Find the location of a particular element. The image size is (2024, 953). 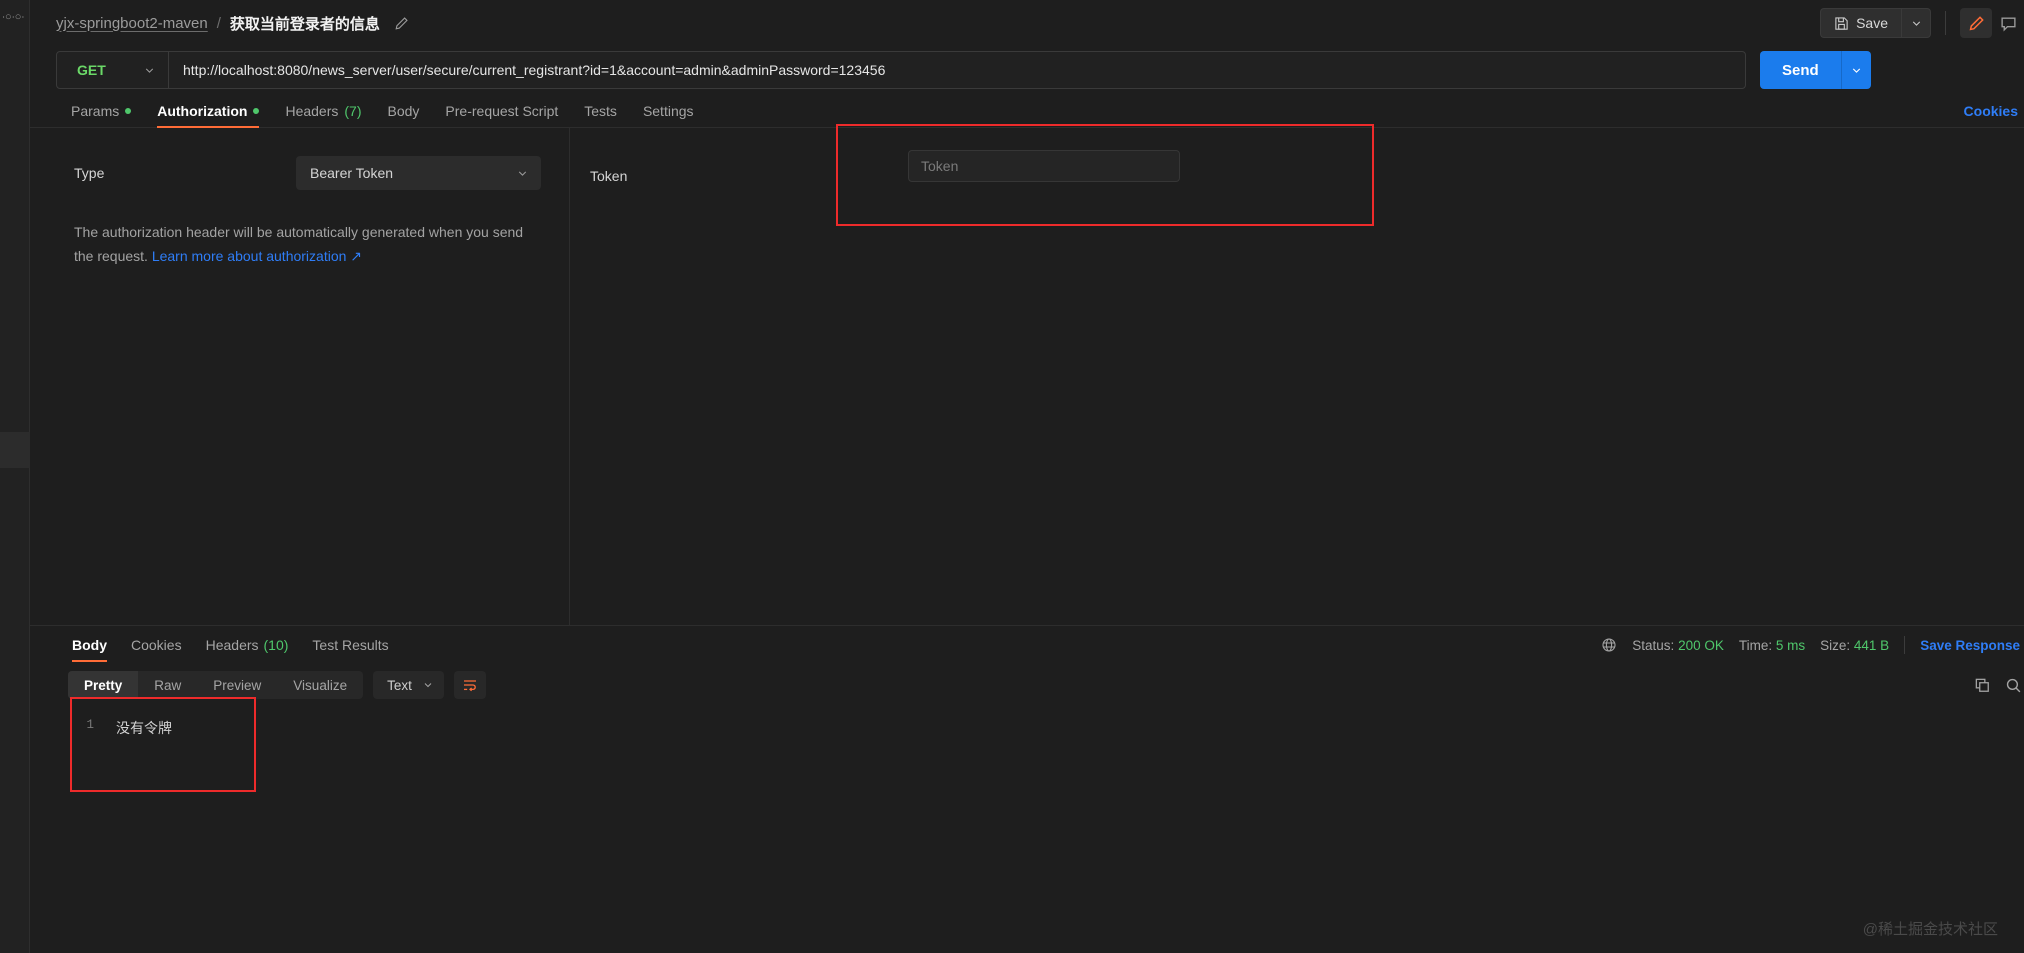

tab-headers: Headers (7) is located at coordinates (323, 110).